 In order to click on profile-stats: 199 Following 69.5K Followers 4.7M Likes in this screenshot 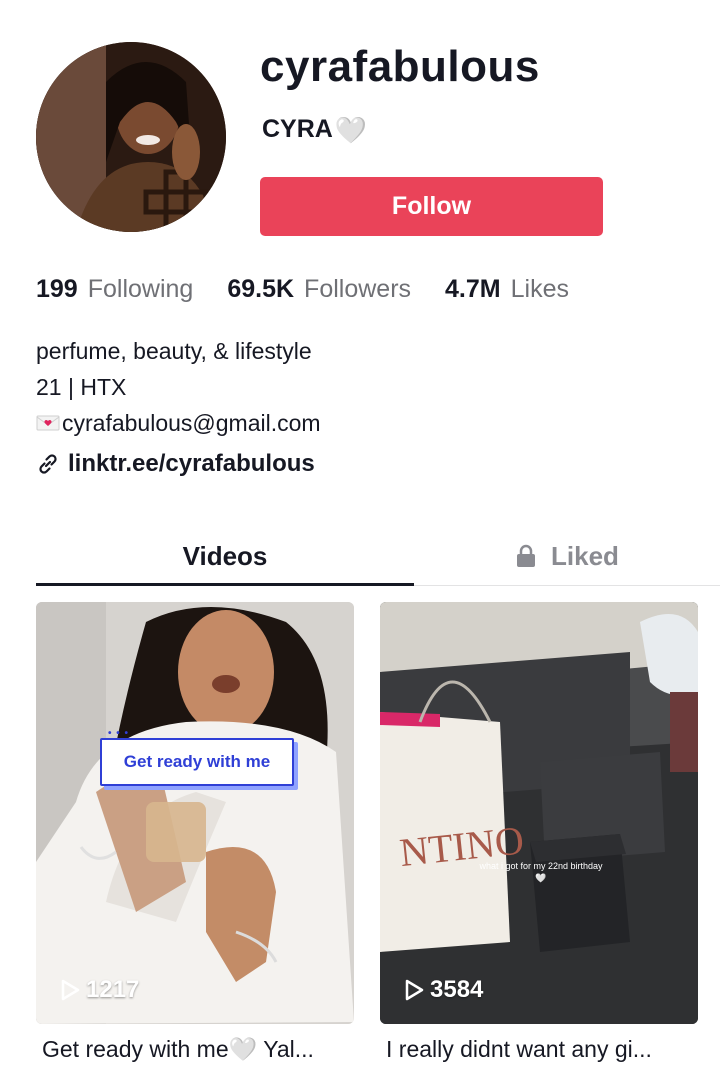, I will do `click(319, 289)`.